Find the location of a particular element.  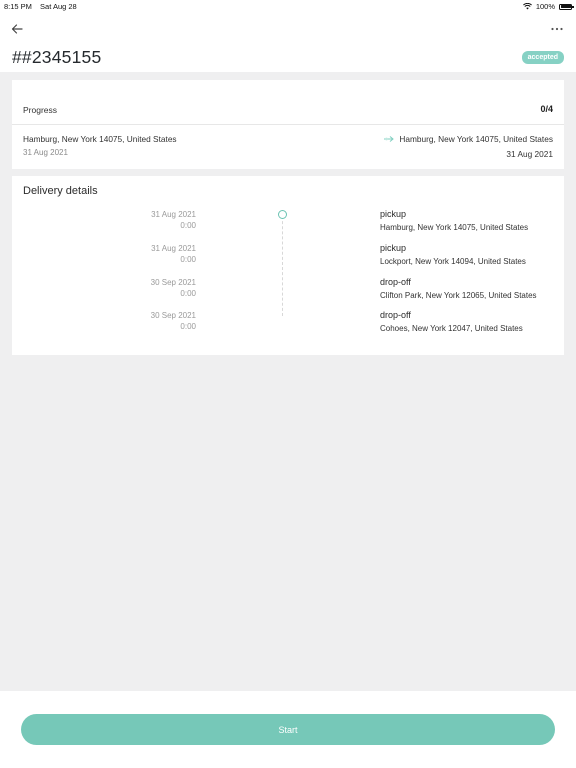

status-badge: accepted is located at coordinates (542, 57).